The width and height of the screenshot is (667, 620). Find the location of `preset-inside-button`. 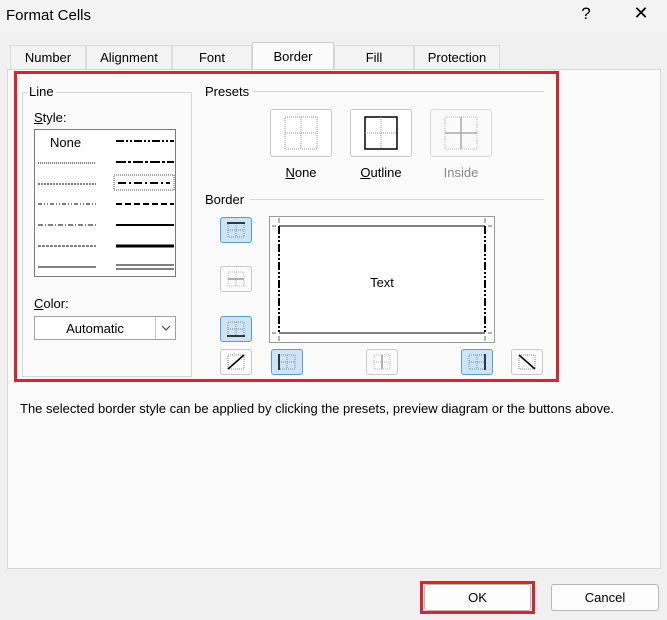

preset-inside-button is located at coordinates (461, 133).